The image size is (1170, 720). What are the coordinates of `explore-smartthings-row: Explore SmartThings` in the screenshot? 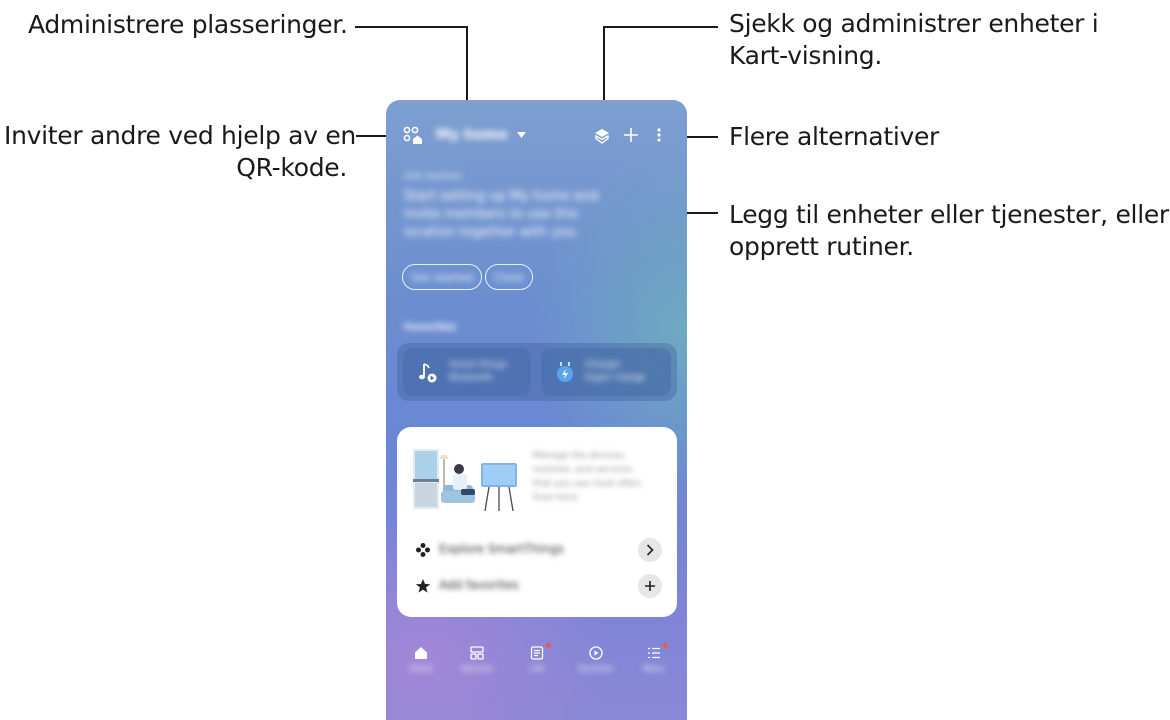 It's located at (537, 550).